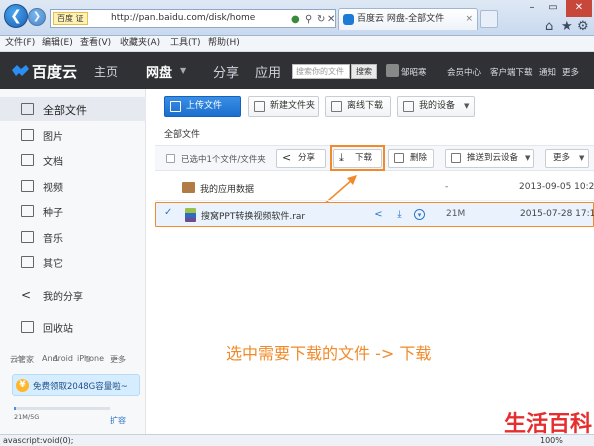 The image size is (594, 446). Describe the element at coordinates (73, 237) in the screenshot. I see `sidebar-item-music: 音乐` at that location.